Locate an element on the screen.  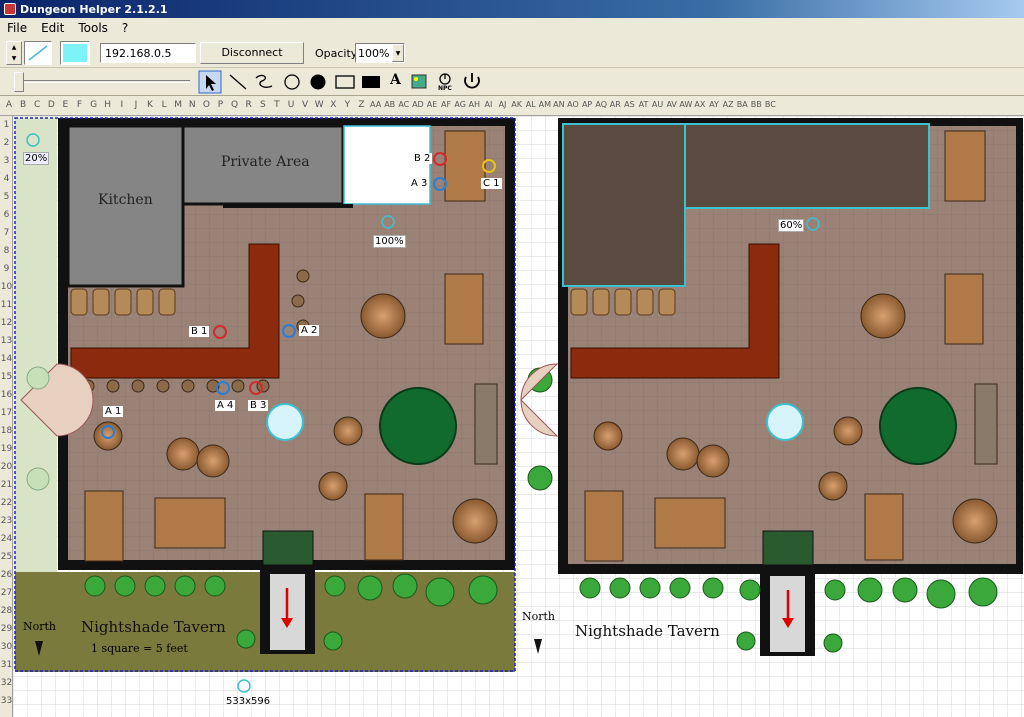
back-room is located at coordinates (387, 165).